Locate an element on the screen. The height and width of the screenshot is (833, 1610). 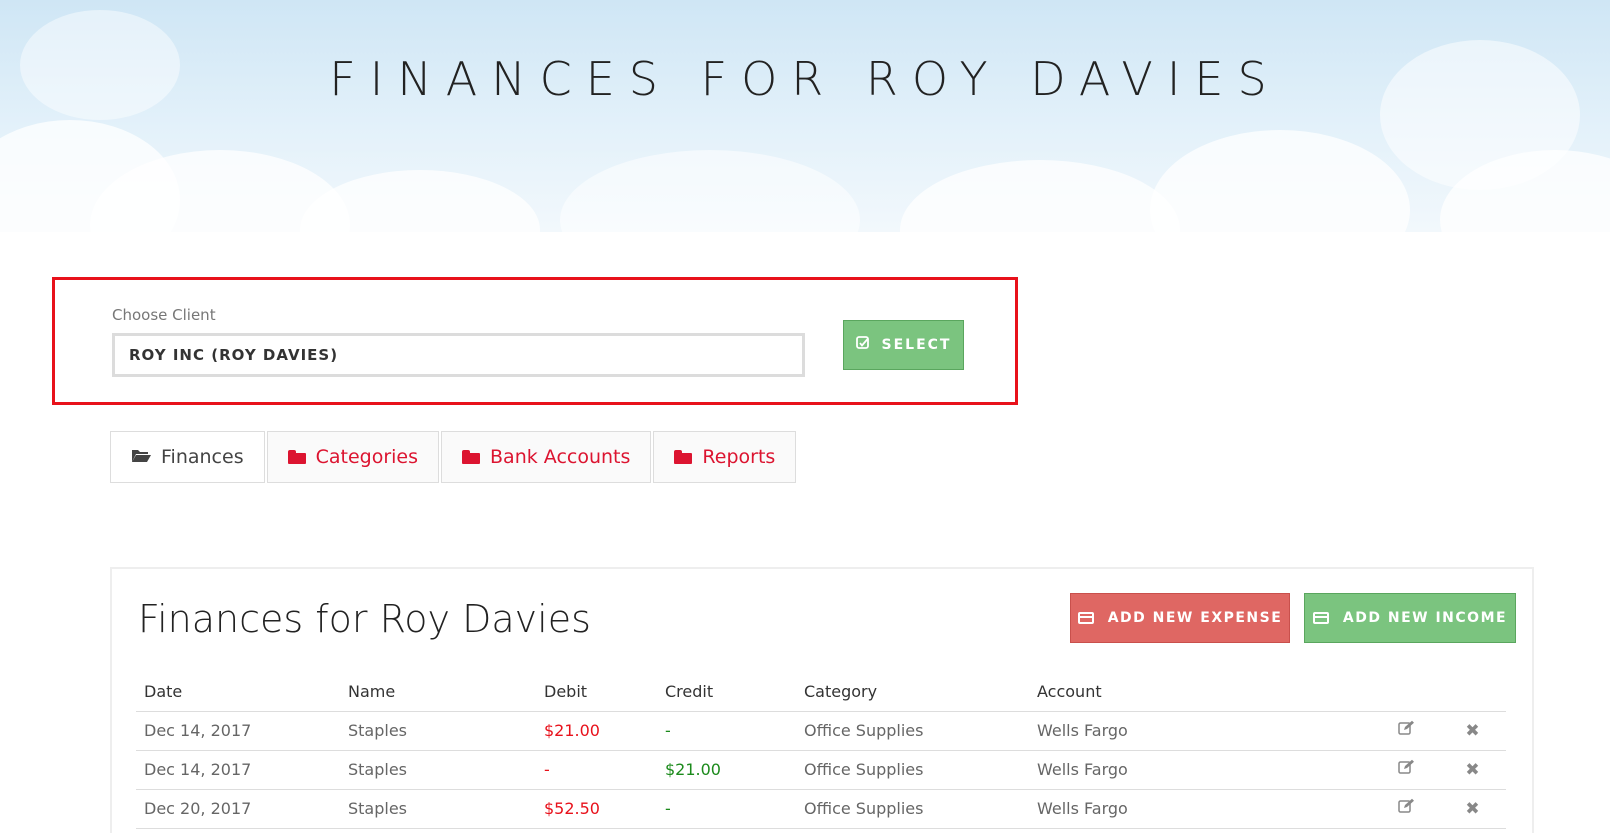
tab-label: Finances is located at coordinates (202, 457).